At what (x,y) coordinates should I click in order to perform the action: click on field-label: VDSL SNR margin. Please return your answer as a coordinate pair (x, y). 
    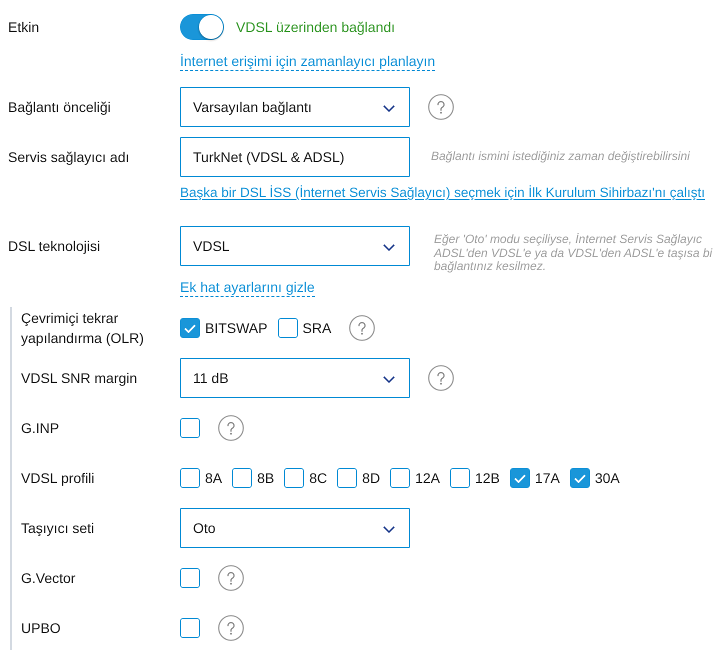
    Looking at the image, I should click on (79, 378).